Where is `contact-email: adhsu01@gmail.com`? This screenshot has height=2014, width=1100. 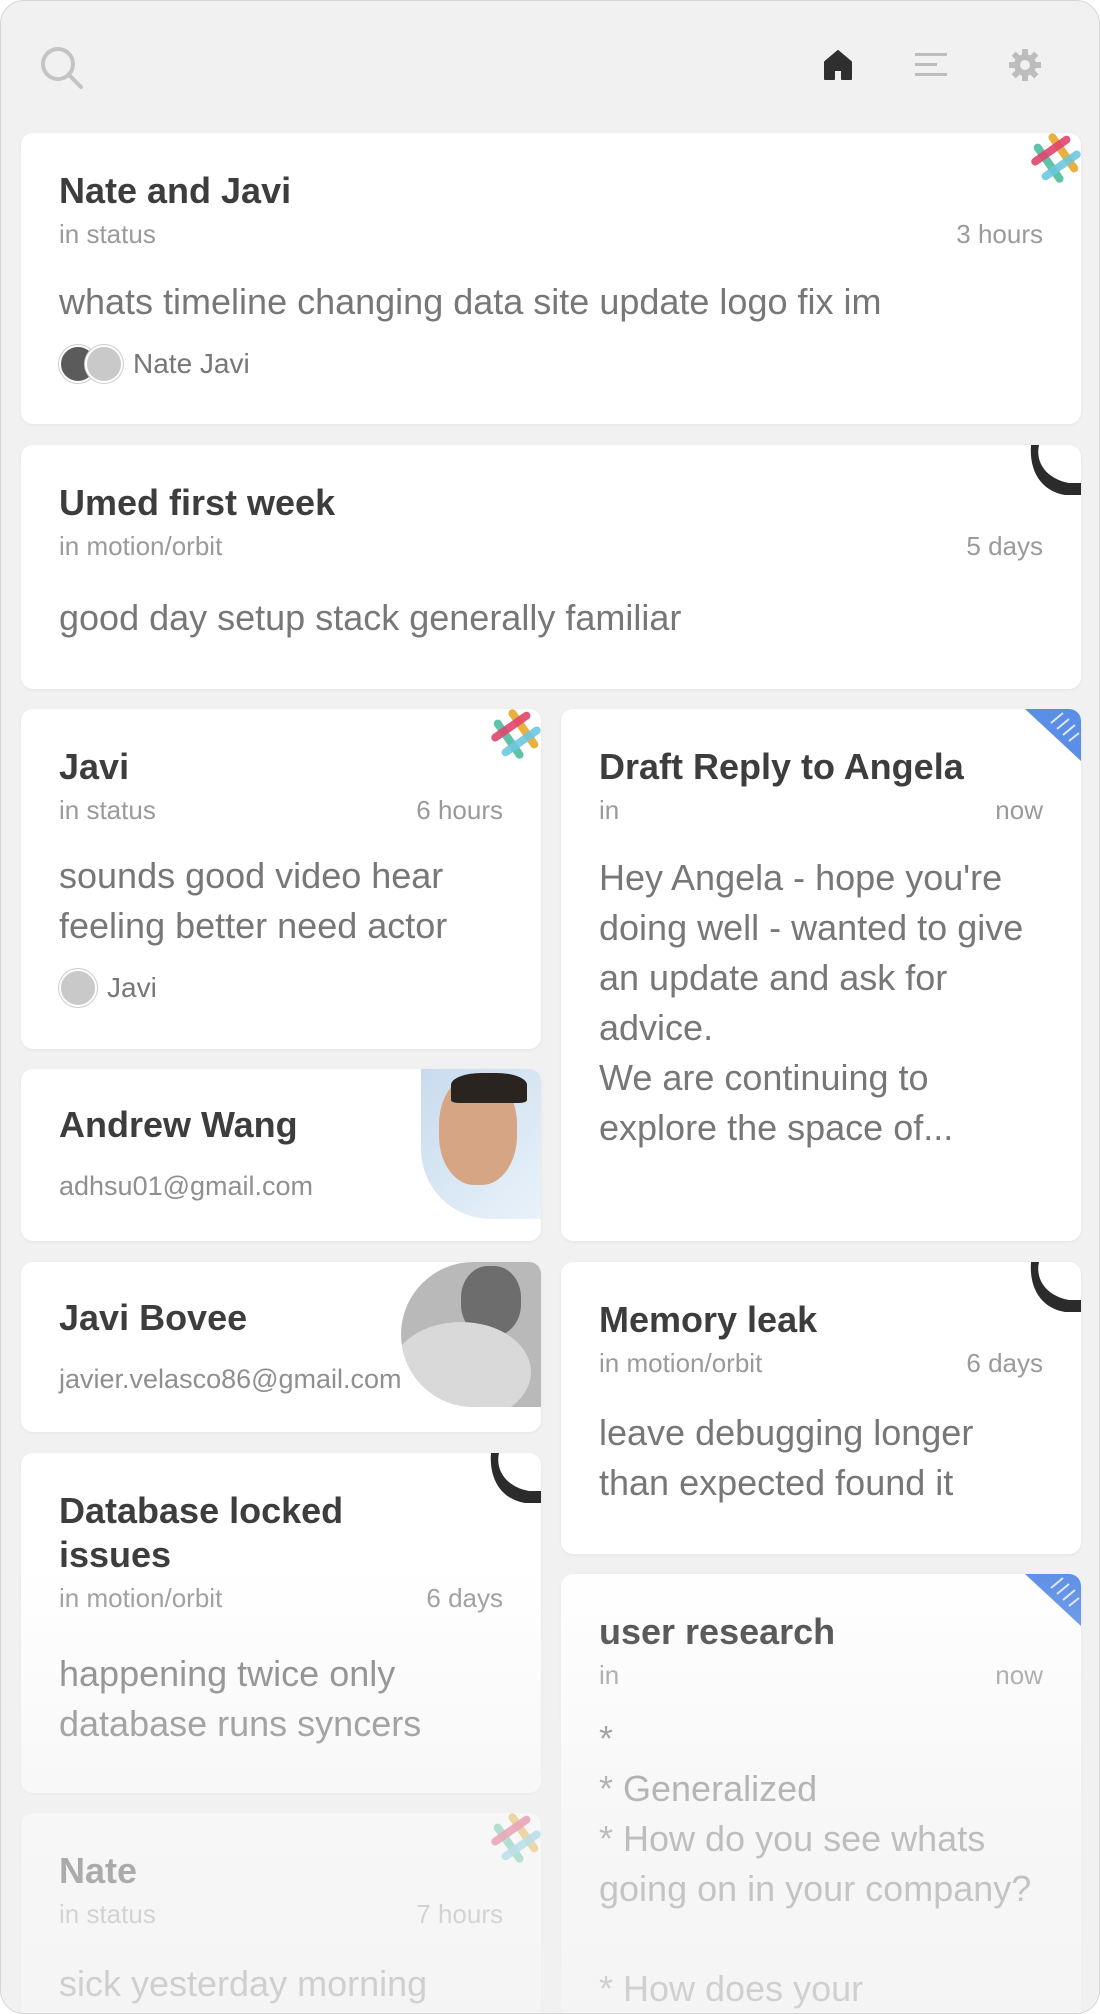 contact-email: adhsu01@gmail.com is located at coordinates (186, 1186).